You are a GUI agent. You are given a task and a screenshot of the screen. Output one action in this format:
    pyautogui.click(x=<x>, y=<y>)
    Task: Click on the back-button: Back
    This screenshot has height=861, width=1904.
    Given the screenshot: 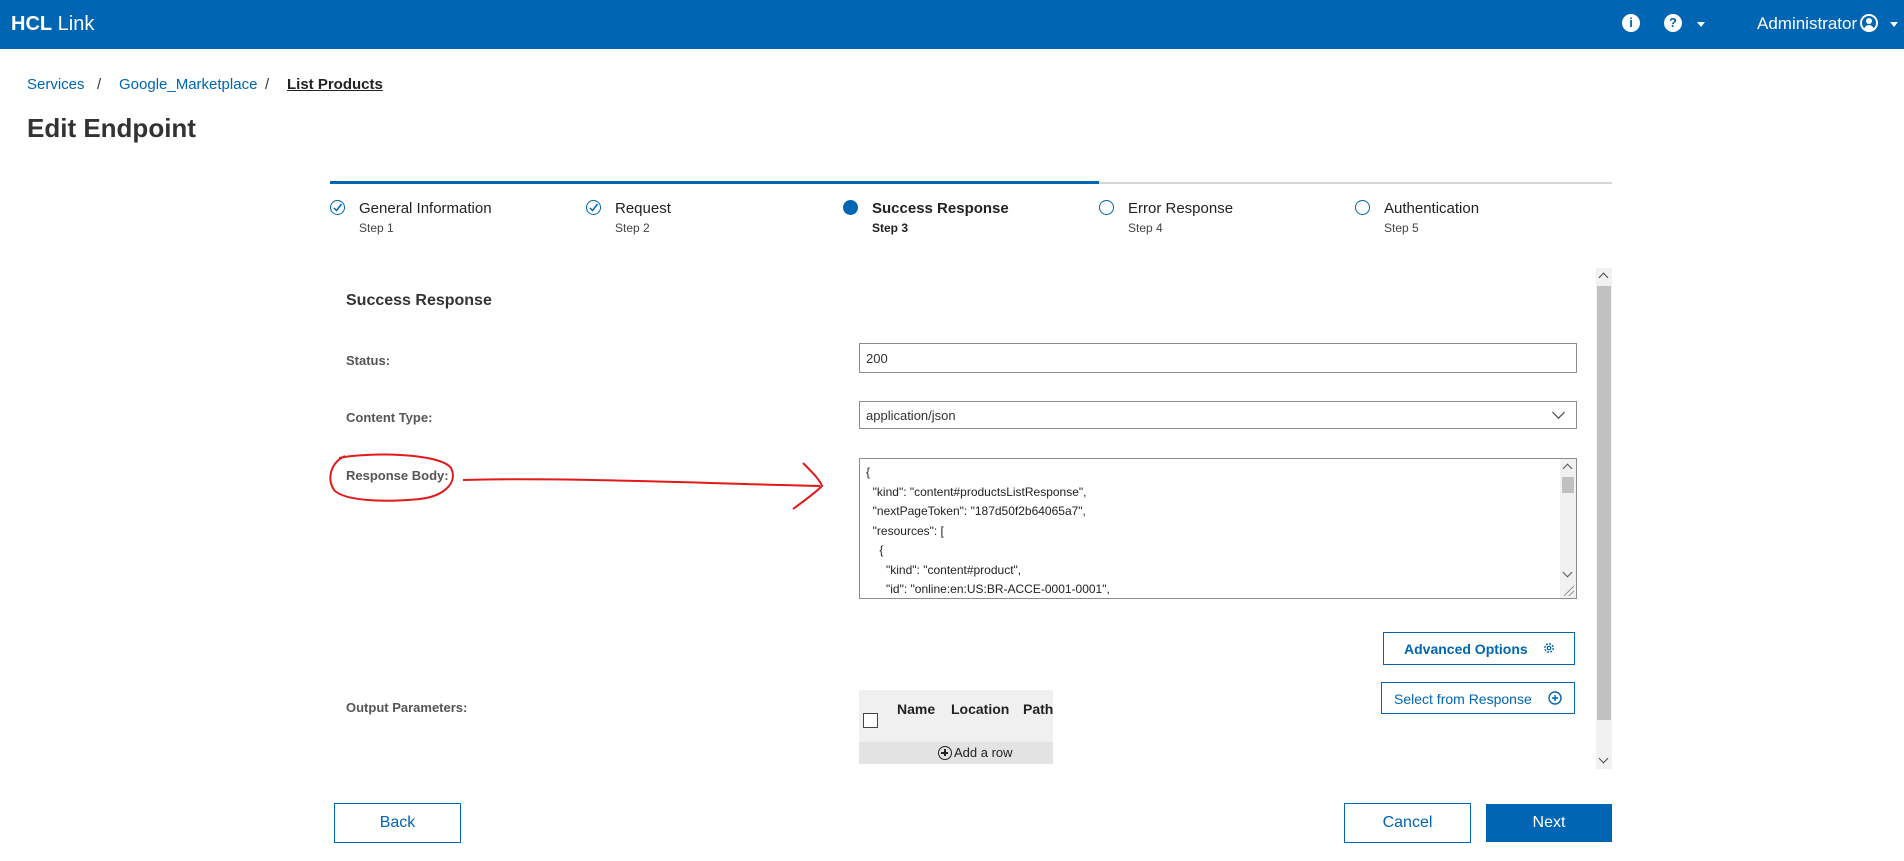 What is the action you would take?
    pyautogui.click(x=397, y=823)
    